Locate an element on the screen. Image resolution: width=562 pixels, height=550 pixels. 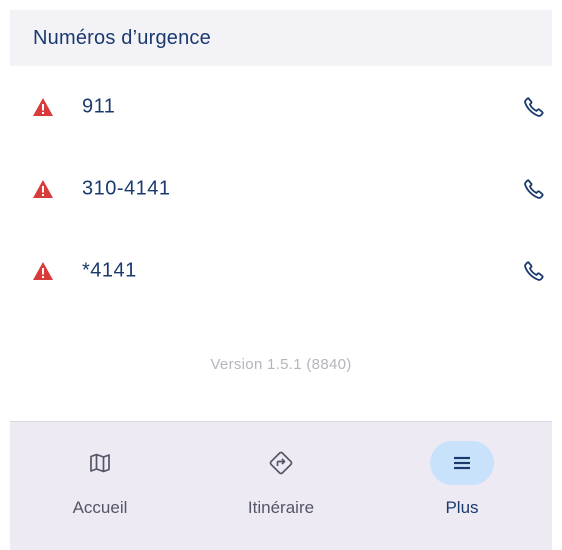
directions-icon is located at coordinates (281, 463).